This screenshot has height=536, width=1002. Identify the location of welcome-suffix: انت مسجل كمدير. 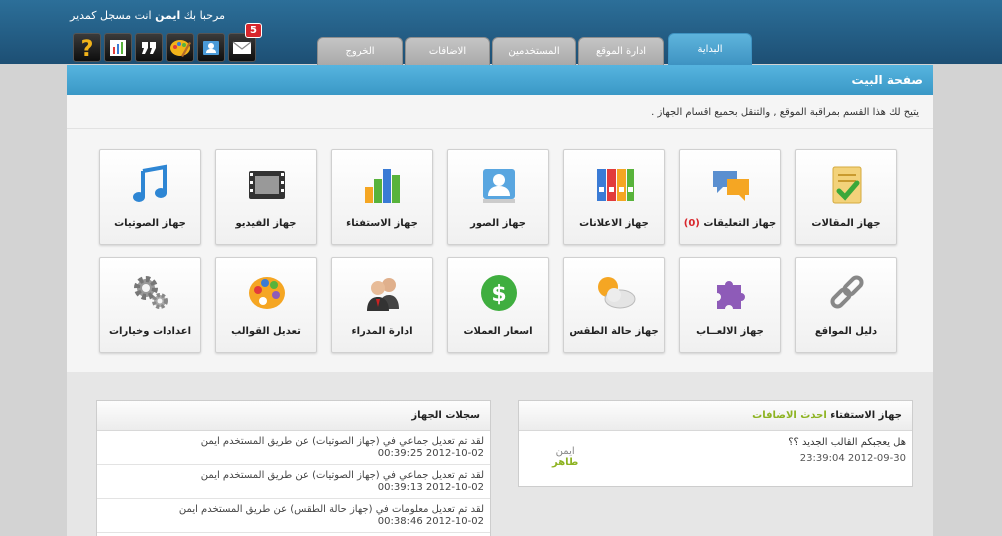
(111, 15).